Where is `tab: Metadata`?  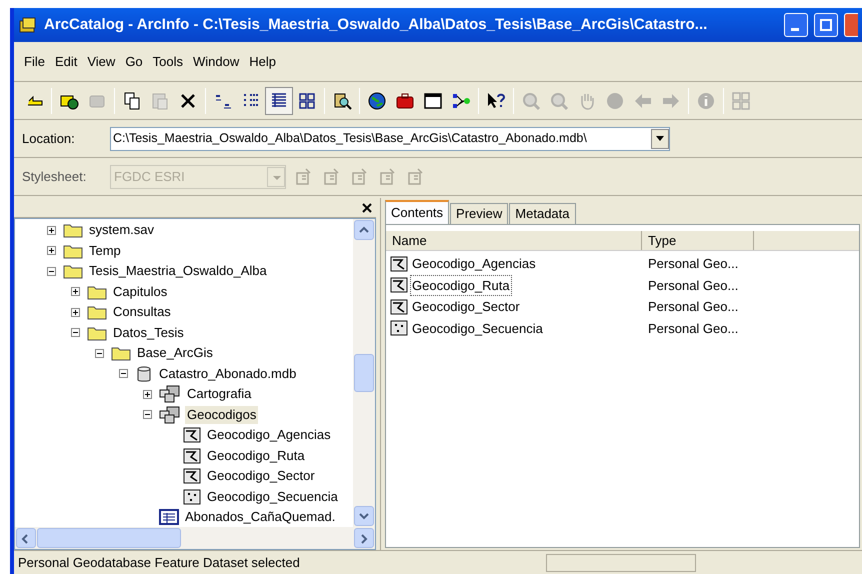
tab: Metadata is located at coordinates (542, 213).